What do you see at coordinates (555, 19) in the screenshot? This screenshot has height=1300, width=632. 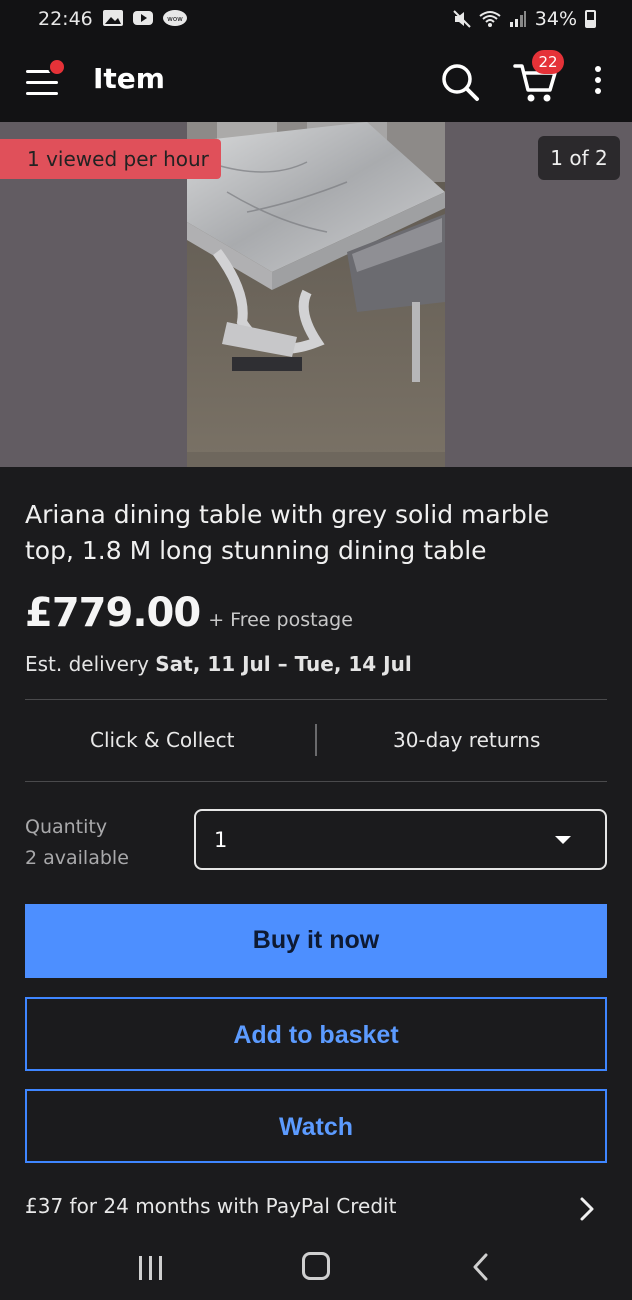 I see `battery-percent: 34%` at bounding box center [555, 19].